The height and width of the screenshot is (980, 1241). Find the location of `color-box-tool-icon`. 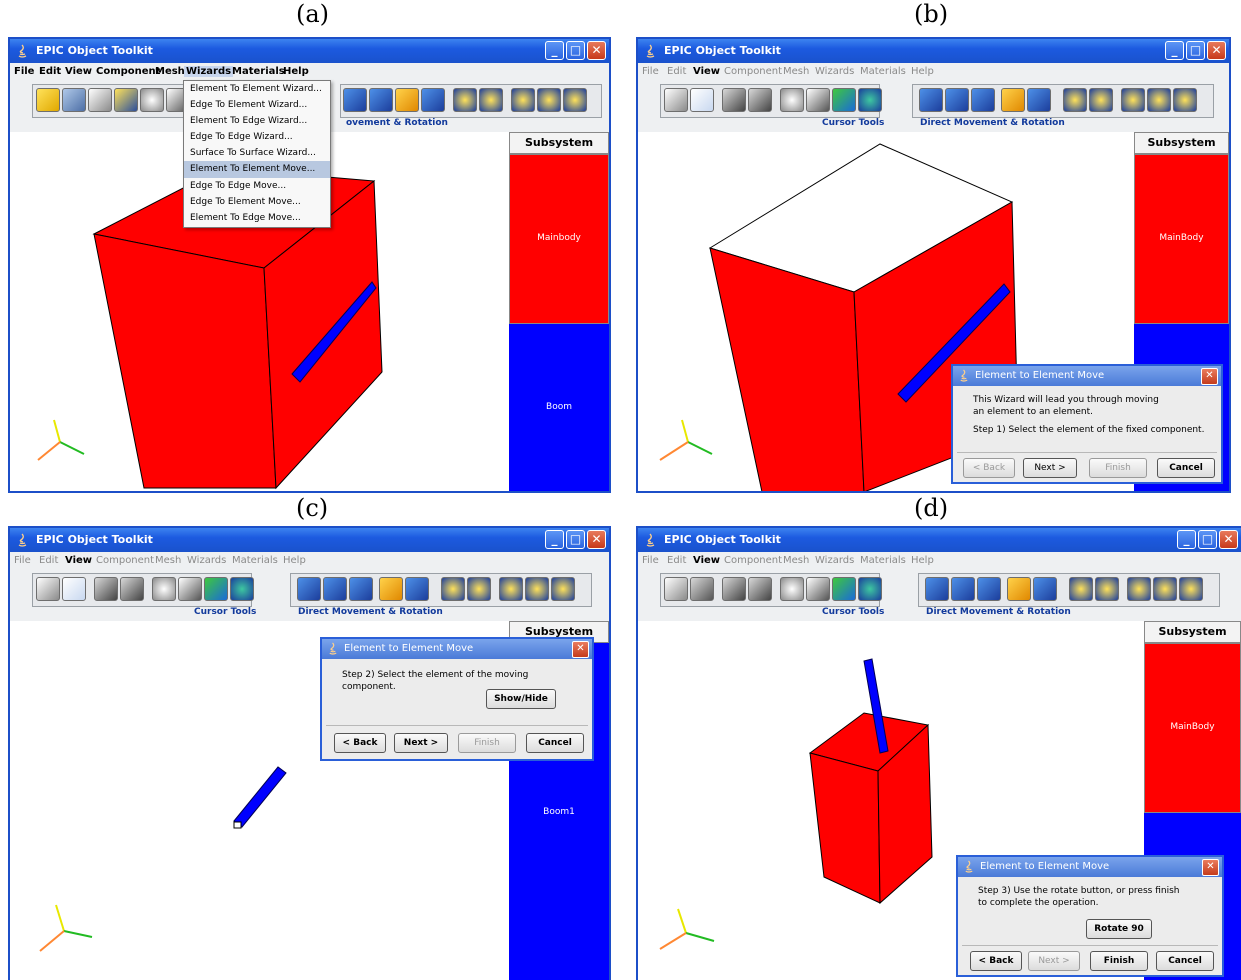

color-box-tool-icon is located at coordinates (126, 100).